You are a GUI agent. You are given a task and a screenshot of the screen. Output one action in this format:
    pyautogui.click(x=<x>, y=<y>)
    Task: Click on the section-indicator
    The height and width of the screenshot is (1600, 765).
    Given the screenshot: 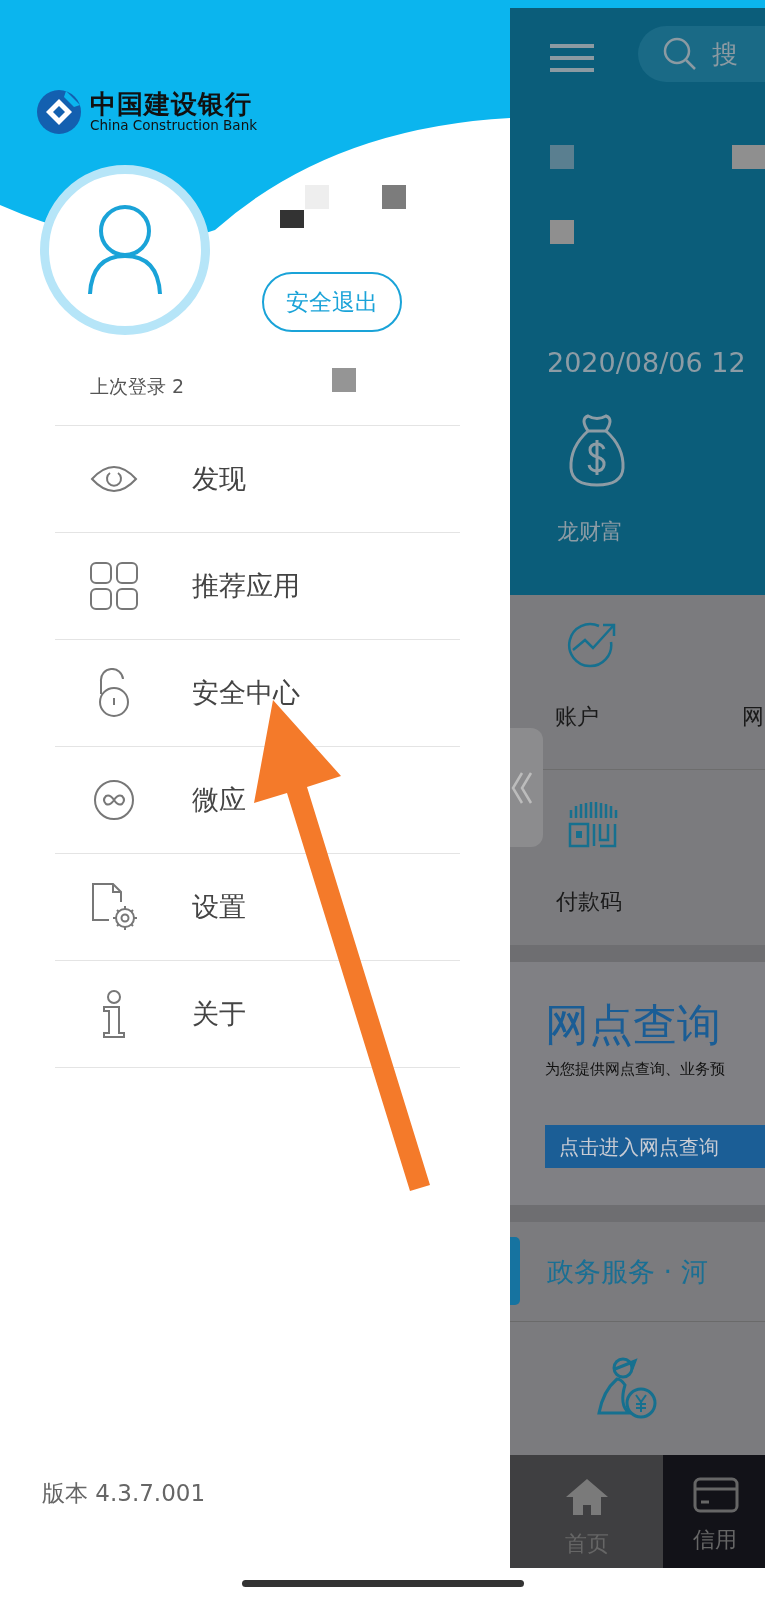 What is the action you would take?
    pyautogui.click(x=515, y=1271)
    